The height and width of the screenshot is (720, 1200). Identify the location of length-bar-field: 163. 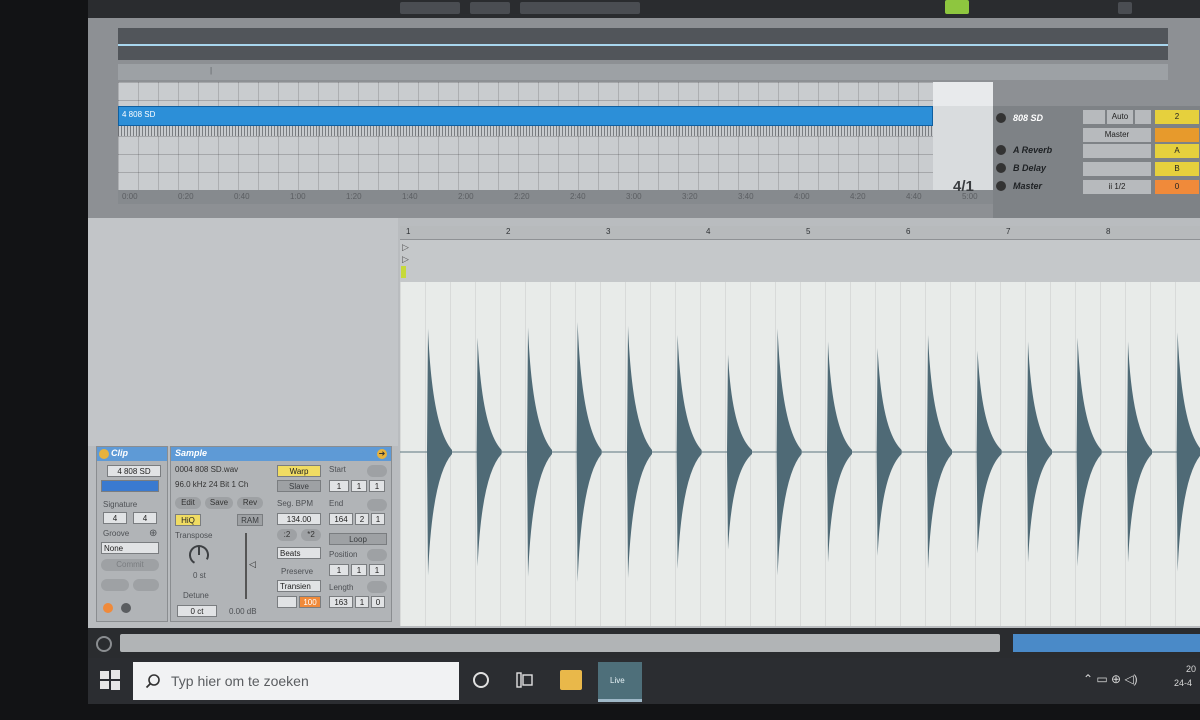
(341, 602).